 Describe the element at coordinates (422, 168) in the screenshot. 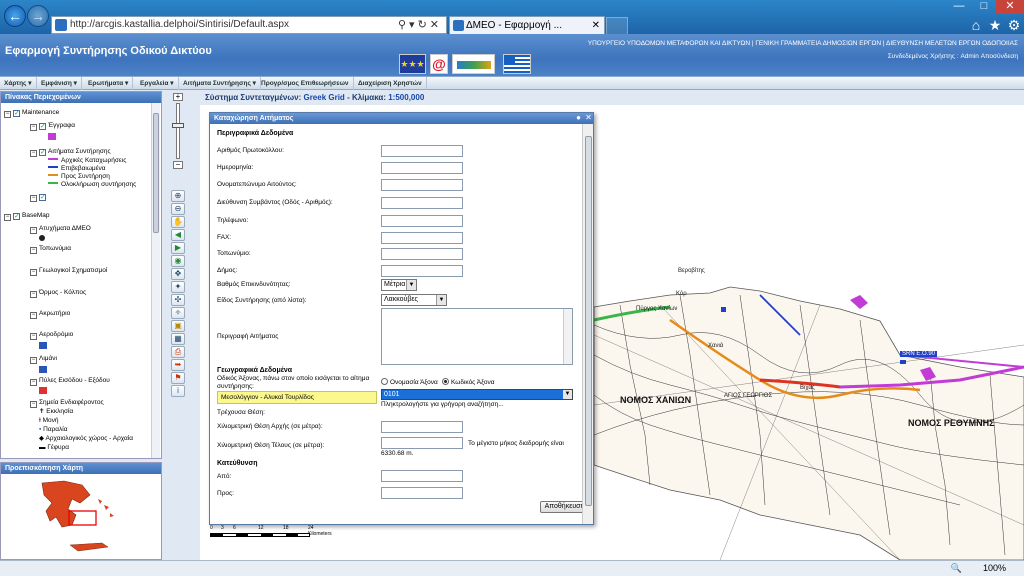

I see `date-input` at that location.